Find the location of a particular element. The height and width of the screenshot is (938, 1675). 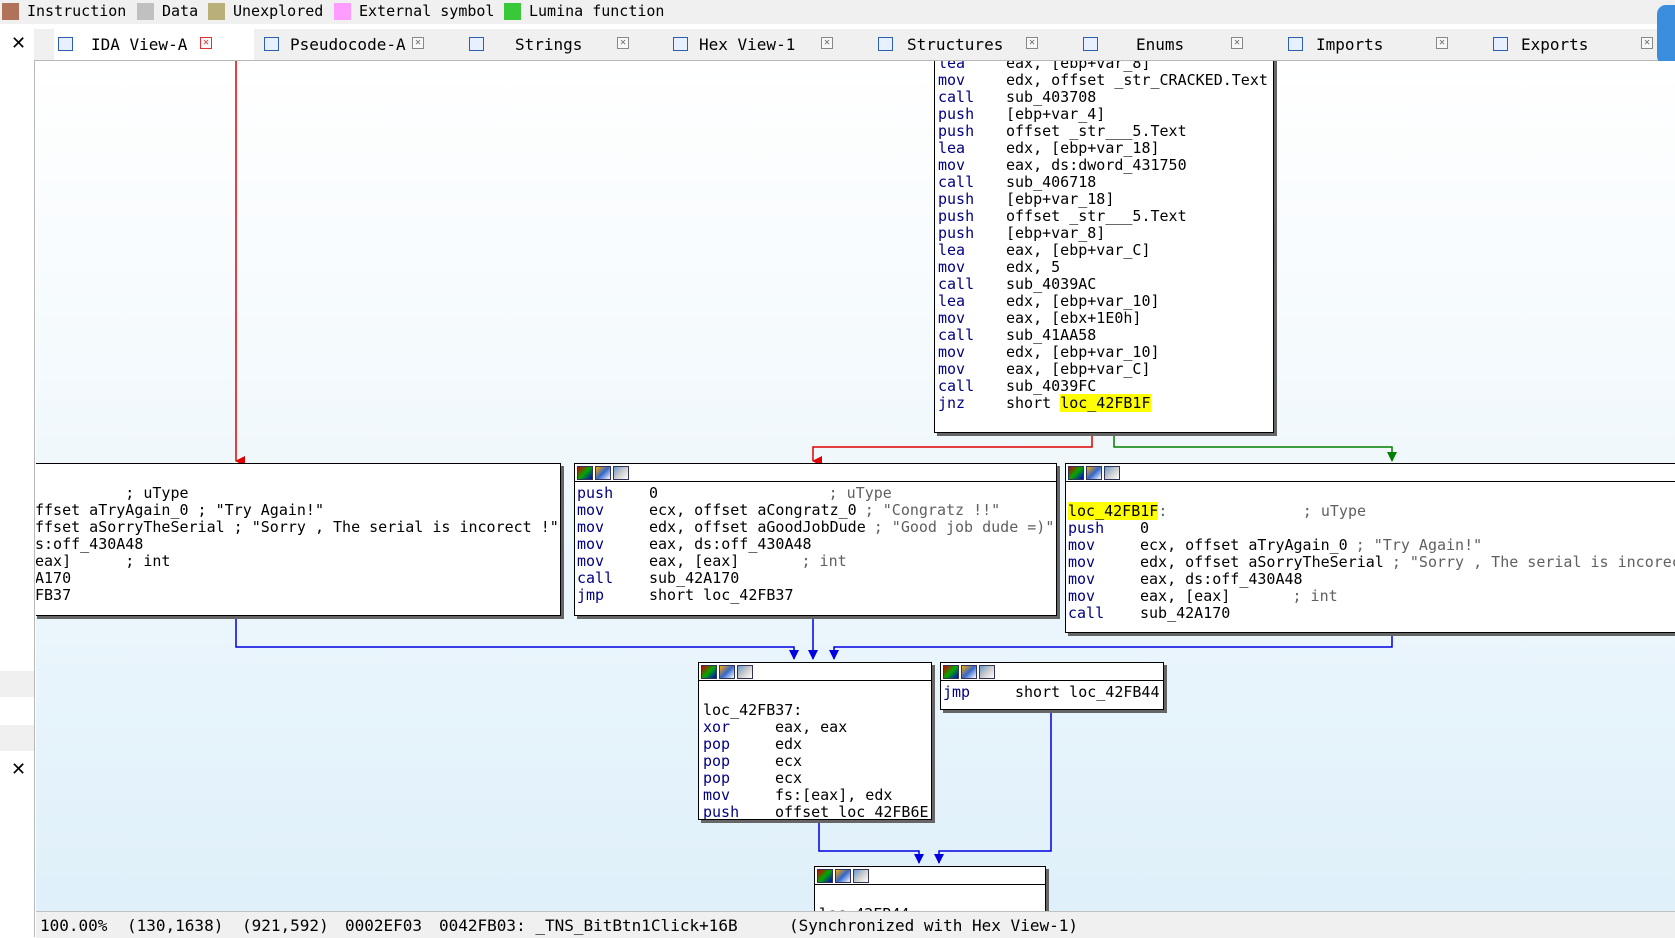

operand: 0 is located at coordinates (654, 493).